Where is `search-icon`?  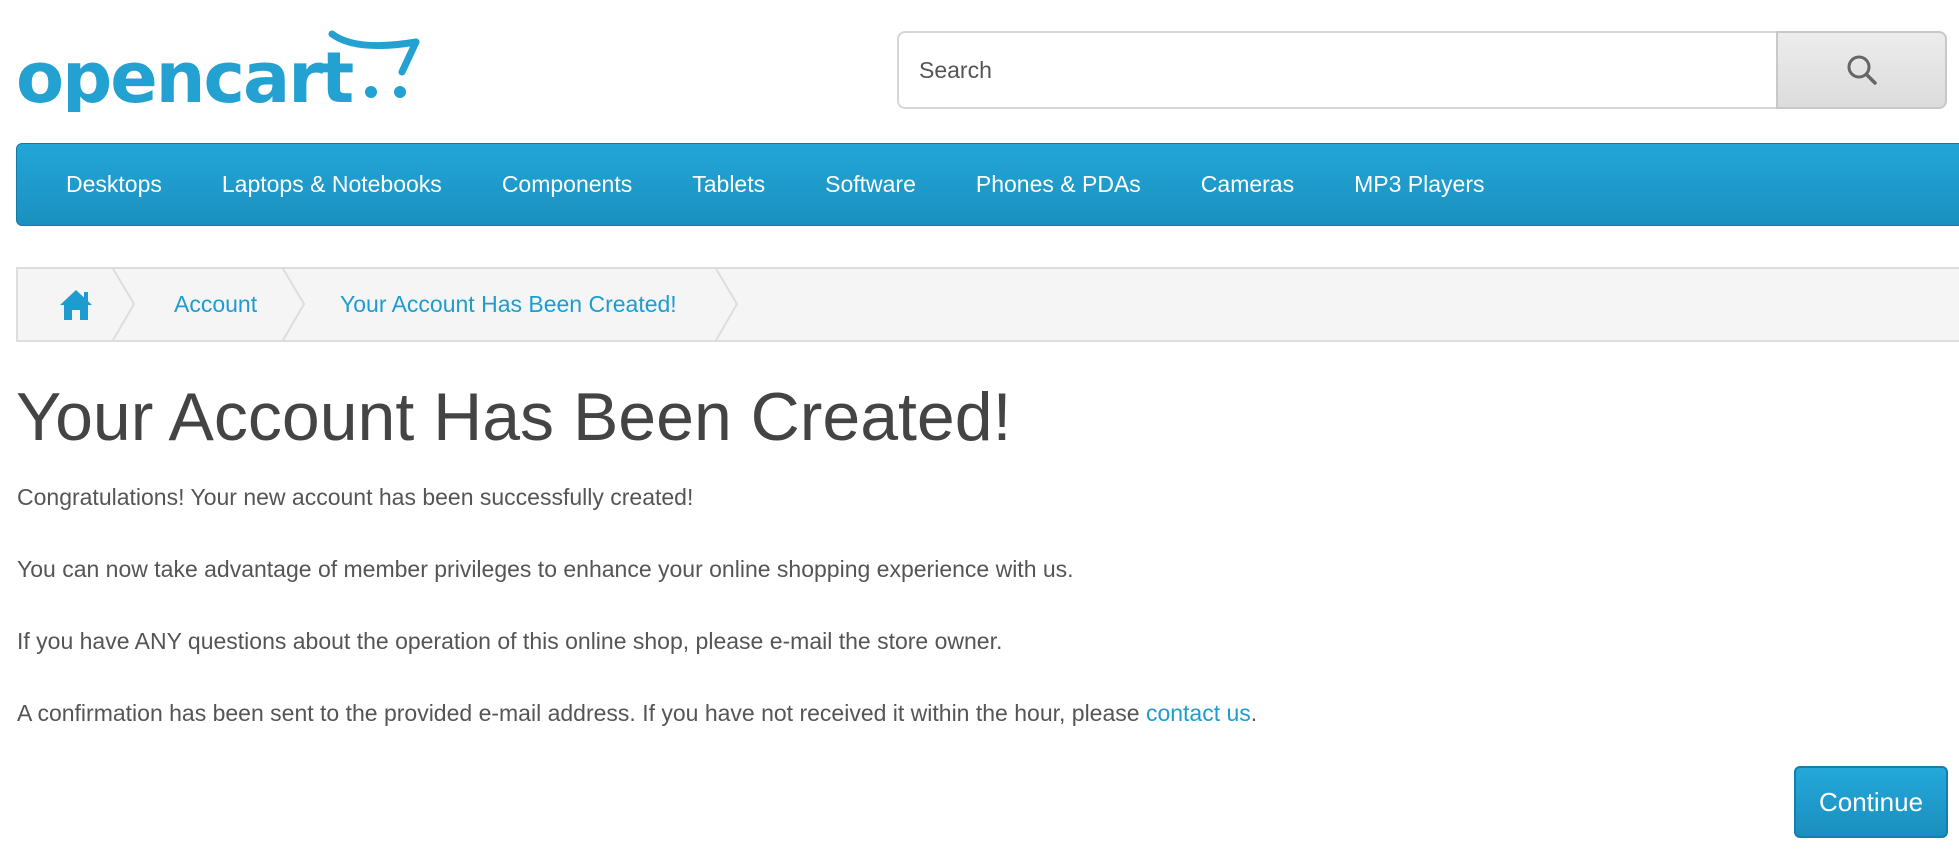
search-icon is located at coordinates (1862, 70).